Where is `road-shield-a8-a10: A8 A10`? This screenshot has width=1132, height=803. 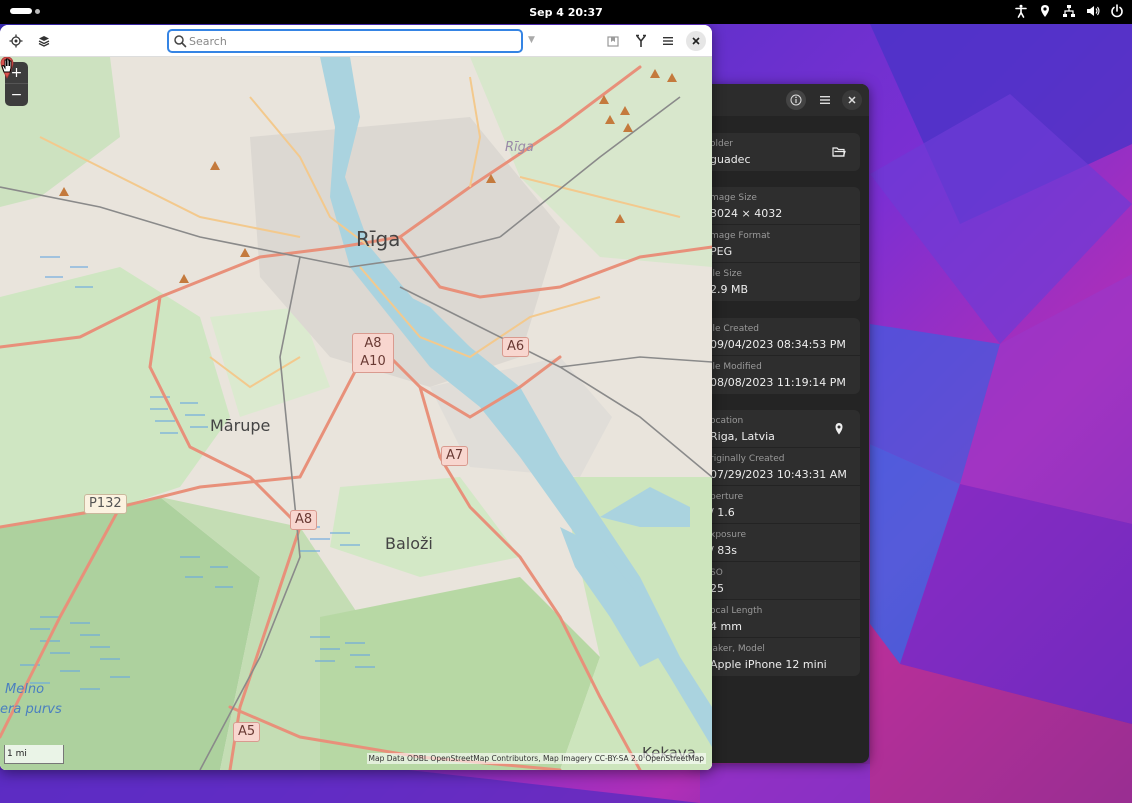 road-shield-a8-a10: A8 A10 is located at coordinates (373, 353).